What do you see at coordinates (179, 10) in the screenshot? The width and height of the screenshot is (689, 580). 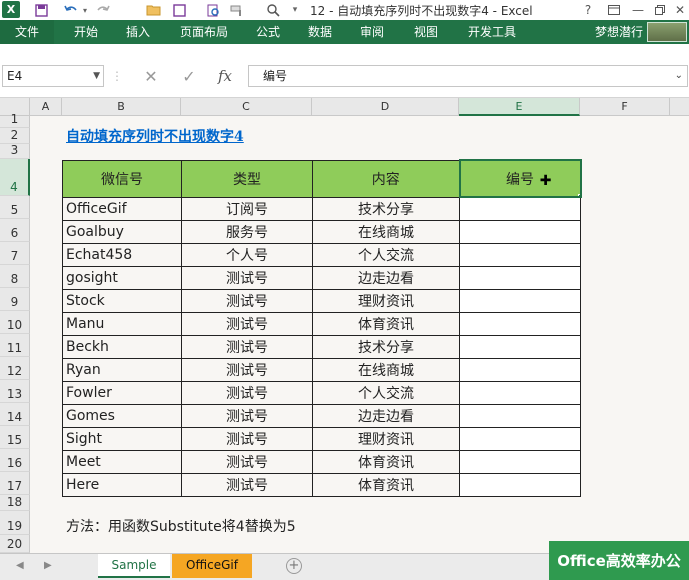 I see `save-as-icon` at bounding box center [179, 10].